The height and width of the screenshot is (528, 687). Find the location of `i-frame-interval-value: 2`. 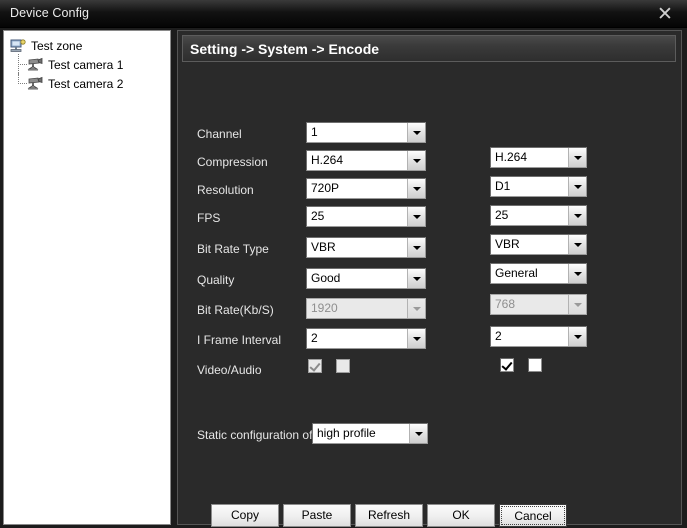

i-frame-interval-value: 2 is located at coordinates (314, 338).